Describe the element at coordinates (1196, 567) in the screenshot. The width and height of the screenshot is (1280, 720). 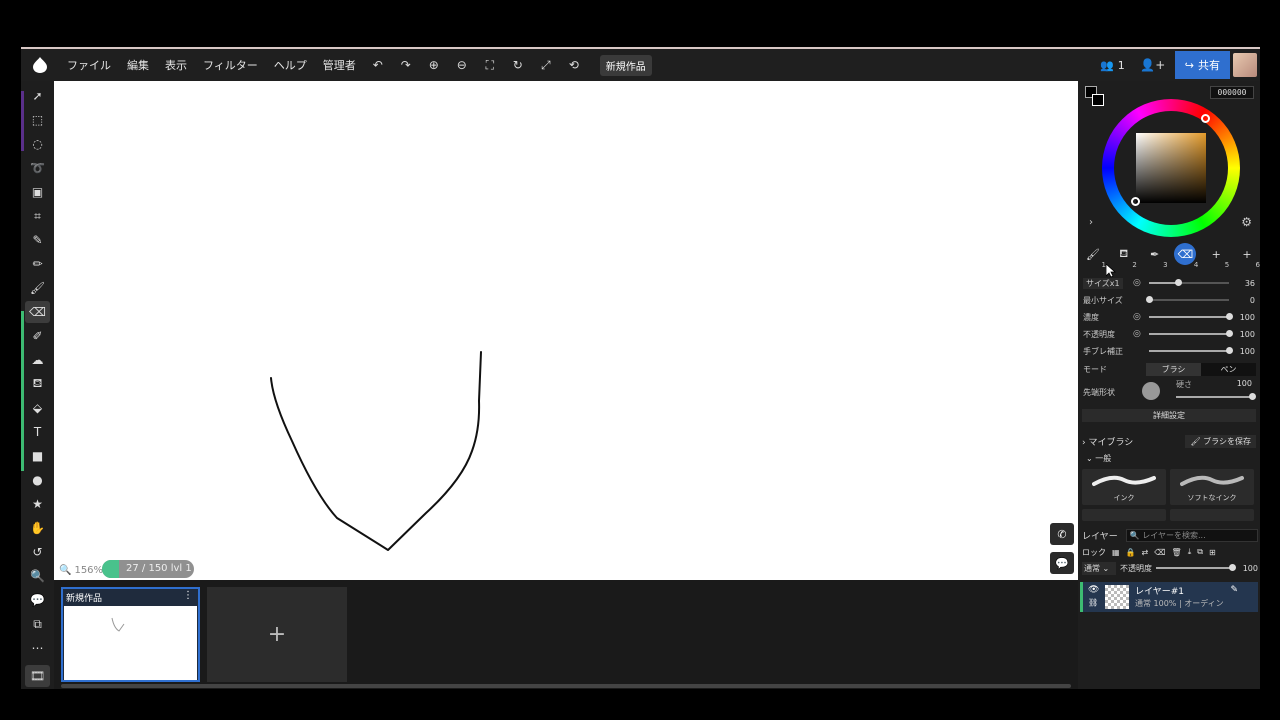
I see `layer-opacity-slider` at that location.